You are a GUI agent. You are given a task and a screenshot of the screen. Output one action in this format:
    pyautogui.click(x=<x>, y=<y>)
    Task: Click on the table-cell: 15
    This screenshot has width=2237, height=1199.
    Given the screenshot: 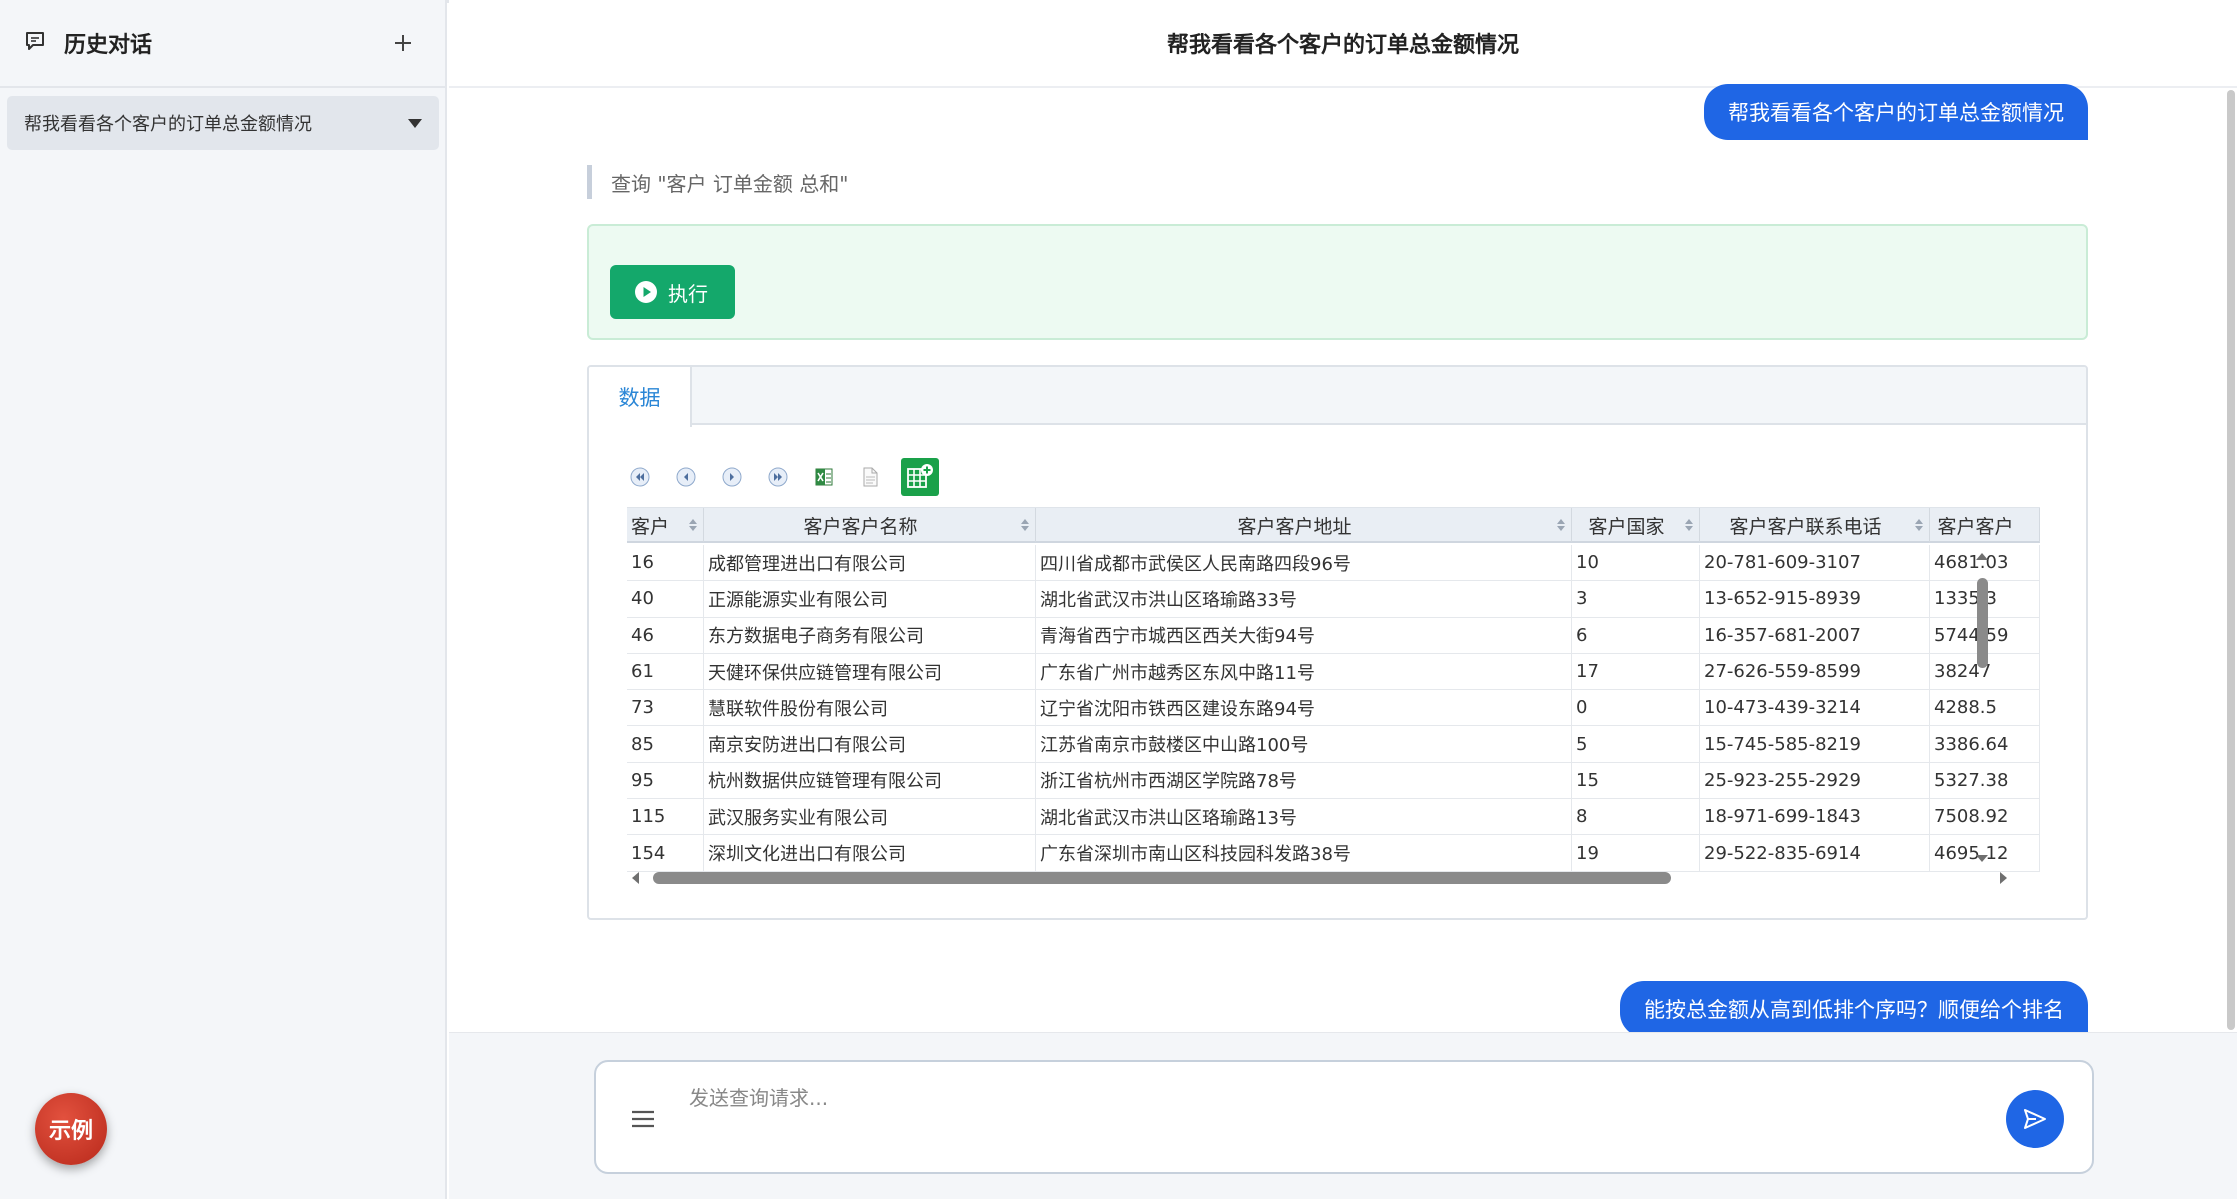 What is the action you would take?
    pyautogui.click(x=1636, y=780)
    